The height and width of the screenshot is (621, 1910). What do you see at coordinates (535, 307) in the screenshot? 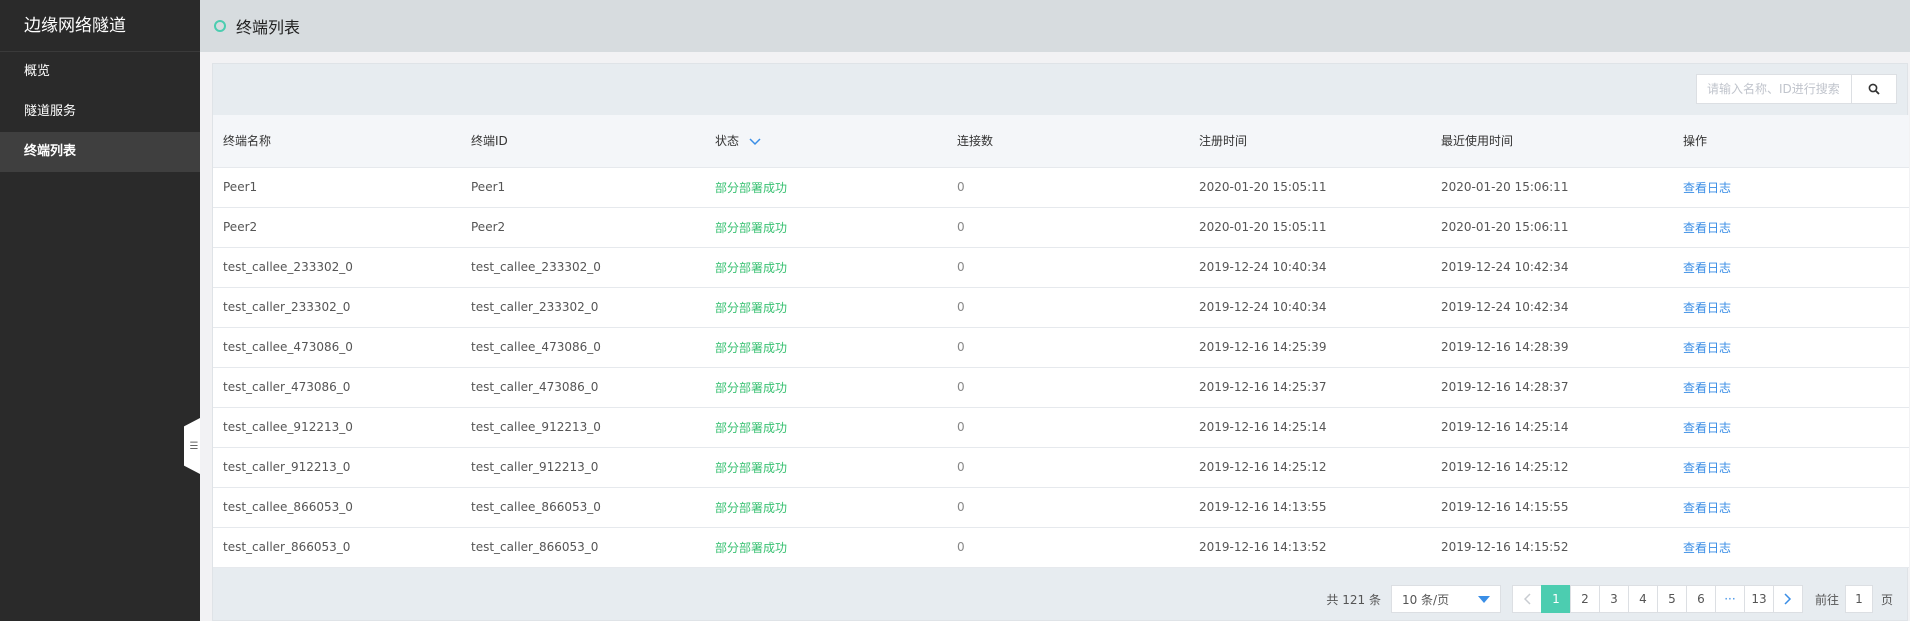
I see `cell-id: test_caller_233302_0` at bounding box center [535, 307].